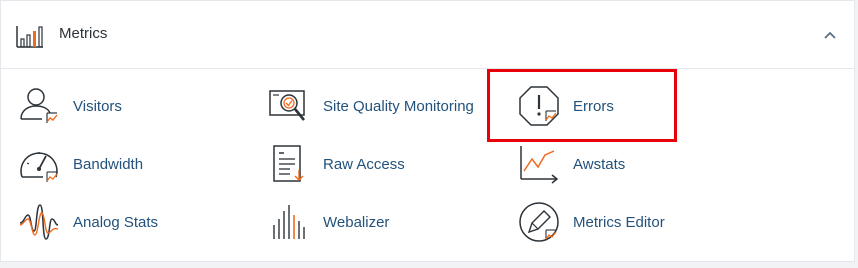 This screenshot has height=268, width=858. Describe the element at coordinates (398, 106) in the screenshot. I see `site-quality-monitoring-label: Site Quality Monitoring` at that location.